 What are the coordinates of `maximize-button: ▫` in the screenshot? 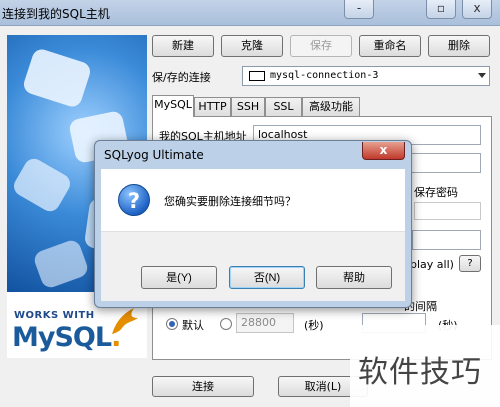 It's located at (441, 9).